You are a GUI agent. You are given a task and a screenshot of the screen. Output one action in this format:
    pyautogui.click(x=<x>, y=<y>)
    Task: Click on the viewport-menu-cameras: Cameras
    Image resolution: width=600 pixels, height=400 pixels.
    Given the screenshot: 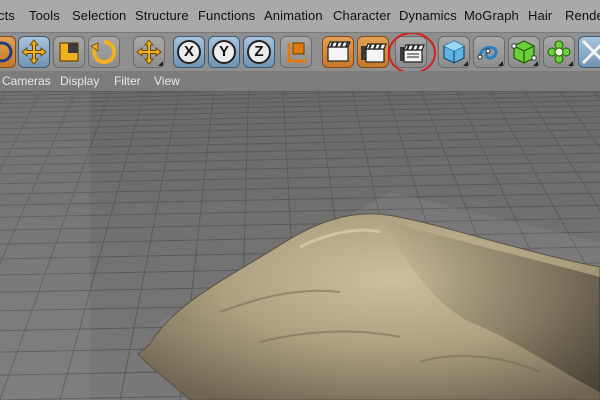 What is the action you would take?
    pyautogui.click(x=26, y=81)
    